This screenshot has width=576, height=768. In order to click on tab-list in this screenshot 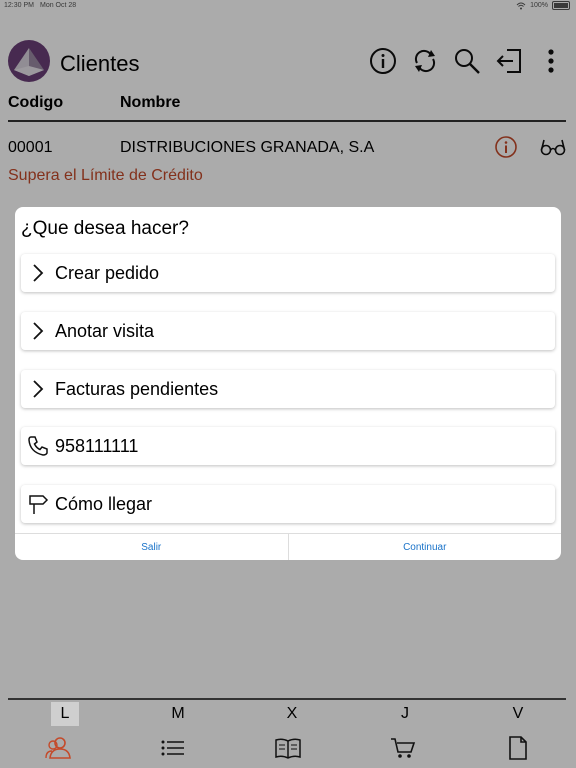, I will do `click(173, 748)`.